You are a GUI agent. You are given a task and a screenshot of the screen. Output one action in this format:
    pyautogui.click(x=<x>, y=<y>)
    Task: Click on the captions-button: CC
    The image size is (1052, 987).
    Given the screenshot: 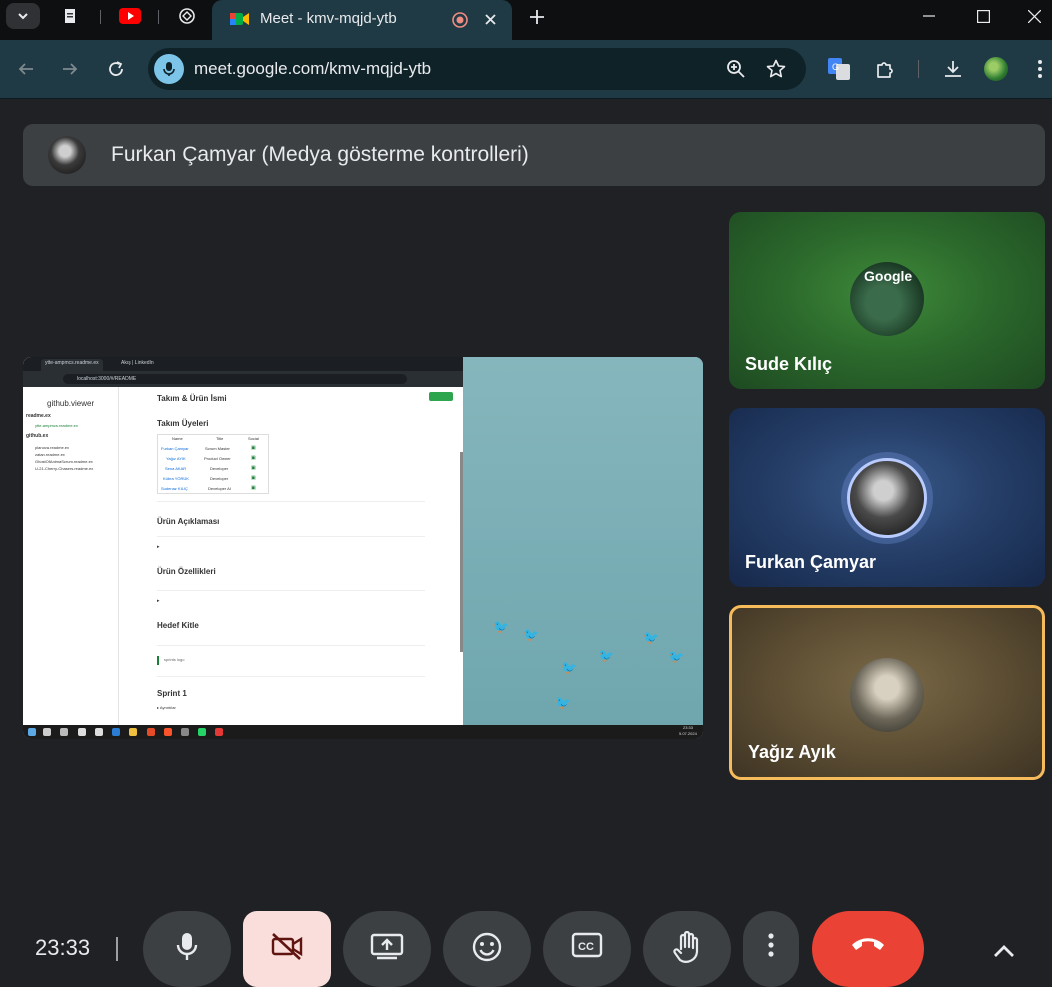 What is the action you would take?
    pyautogui.click(x=587, y=949)
    